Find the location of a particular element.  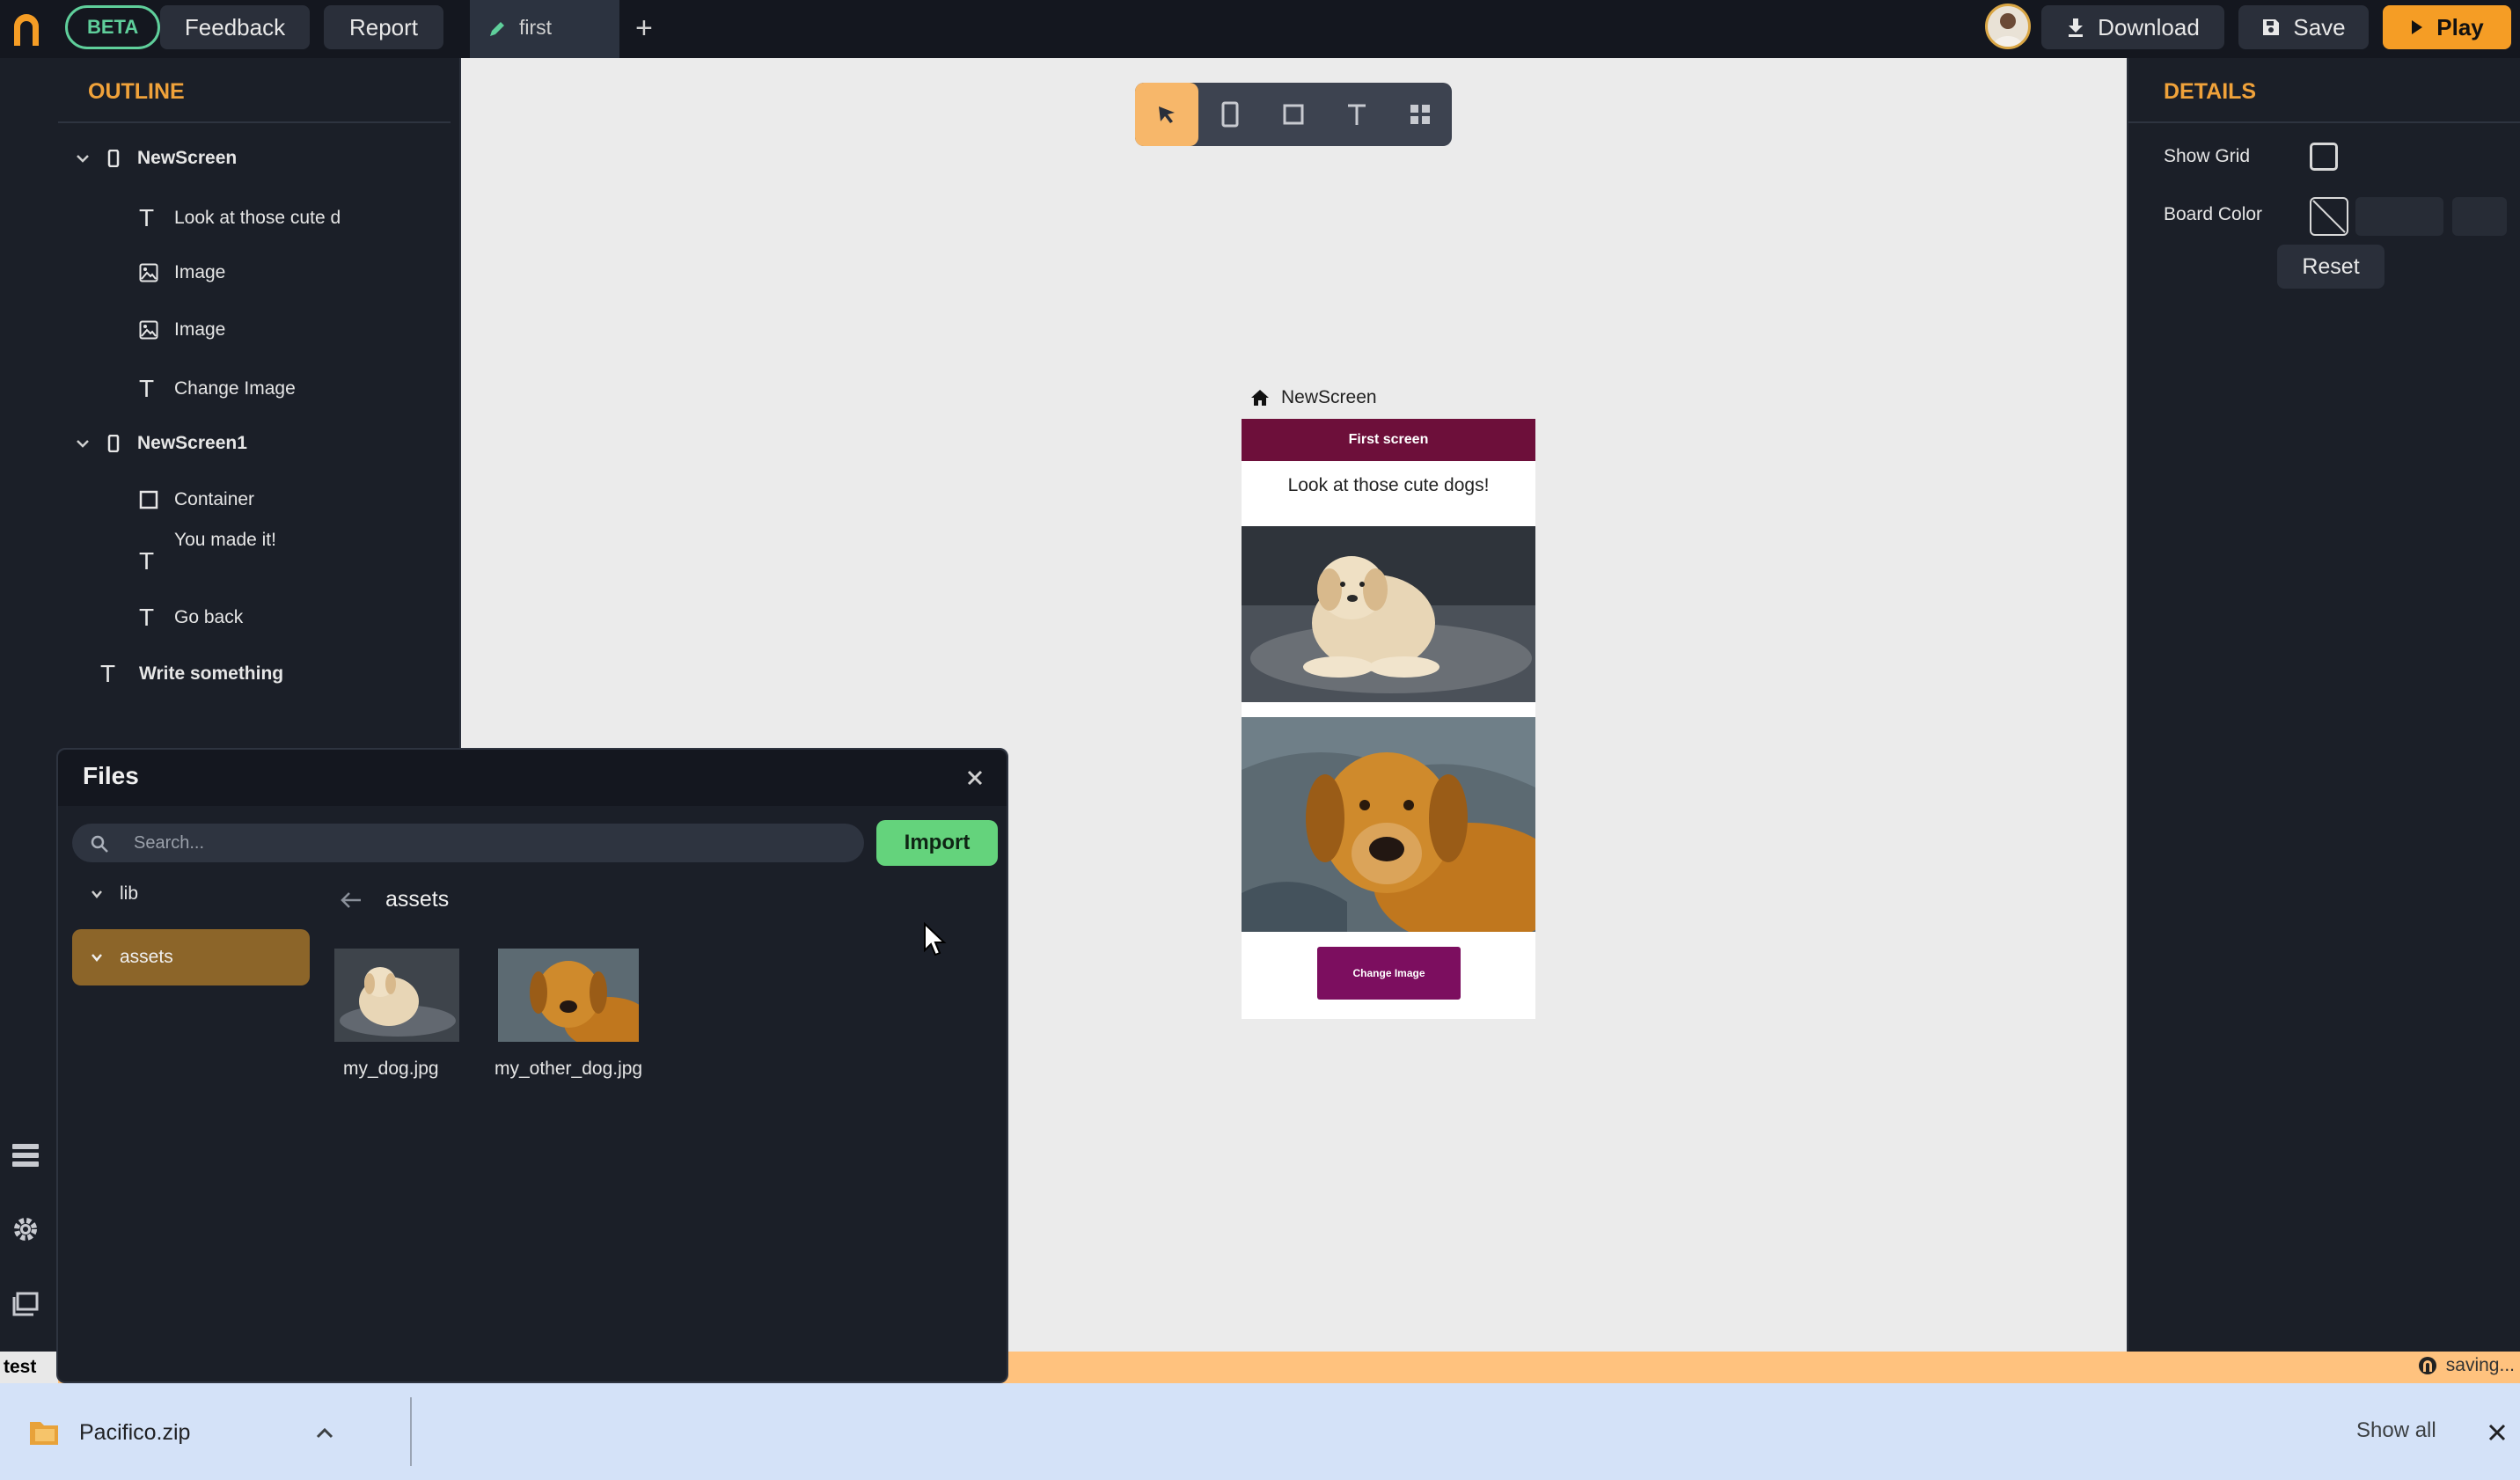

dog-image is located at coordinates (1388, 825).